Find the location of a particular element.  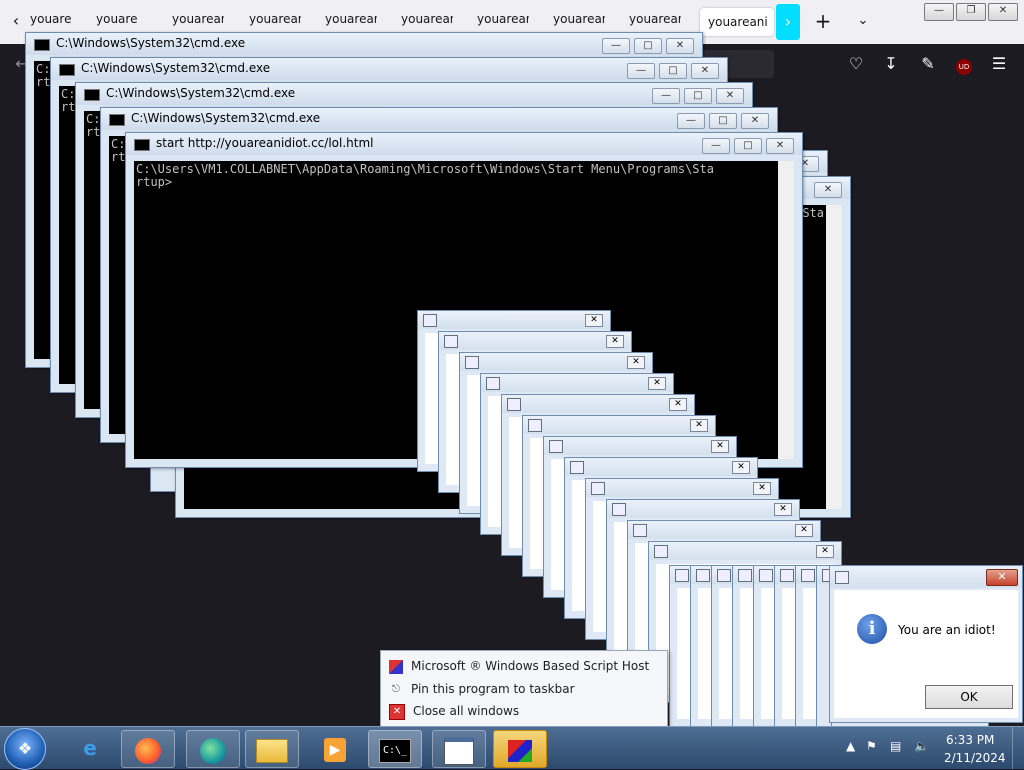

jump-list-item-script-host: Microsoft ® Windows Based Script Host is located at coordinates (519, 666).